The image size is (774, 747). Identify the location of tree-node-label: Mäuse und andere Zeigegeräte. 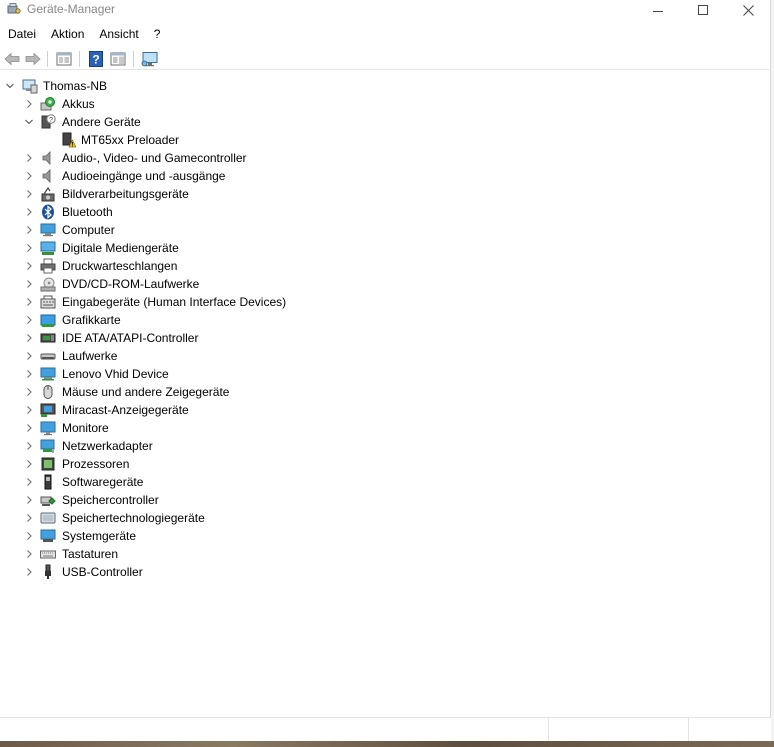
(146, 392).